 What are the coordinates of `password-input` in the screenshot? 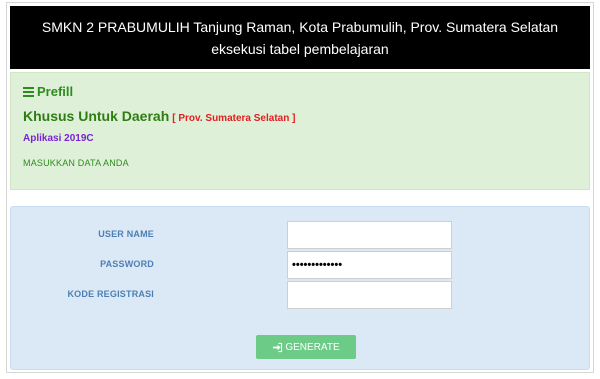 It's located at (369, 265).